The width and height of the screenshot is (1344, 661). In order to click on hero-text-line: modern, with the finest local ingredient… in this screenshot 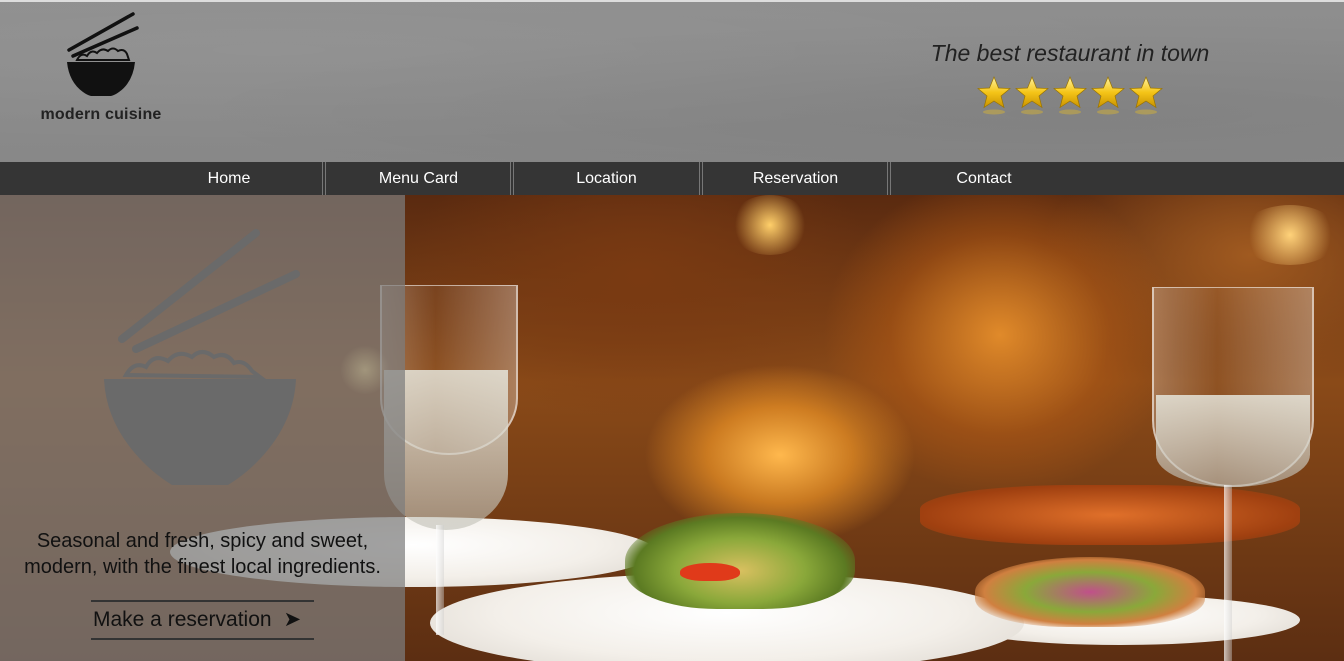, I will do `click(202, 567)`.